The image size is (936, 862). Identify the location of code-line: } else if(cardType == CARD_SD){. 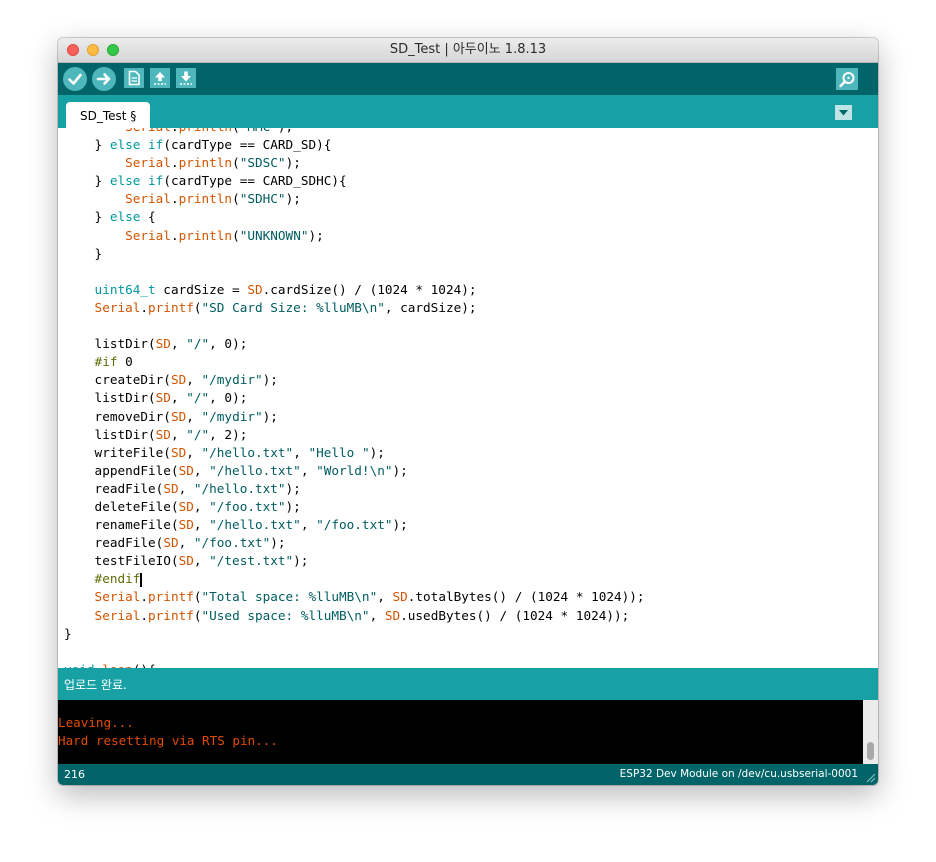
(354, 145).